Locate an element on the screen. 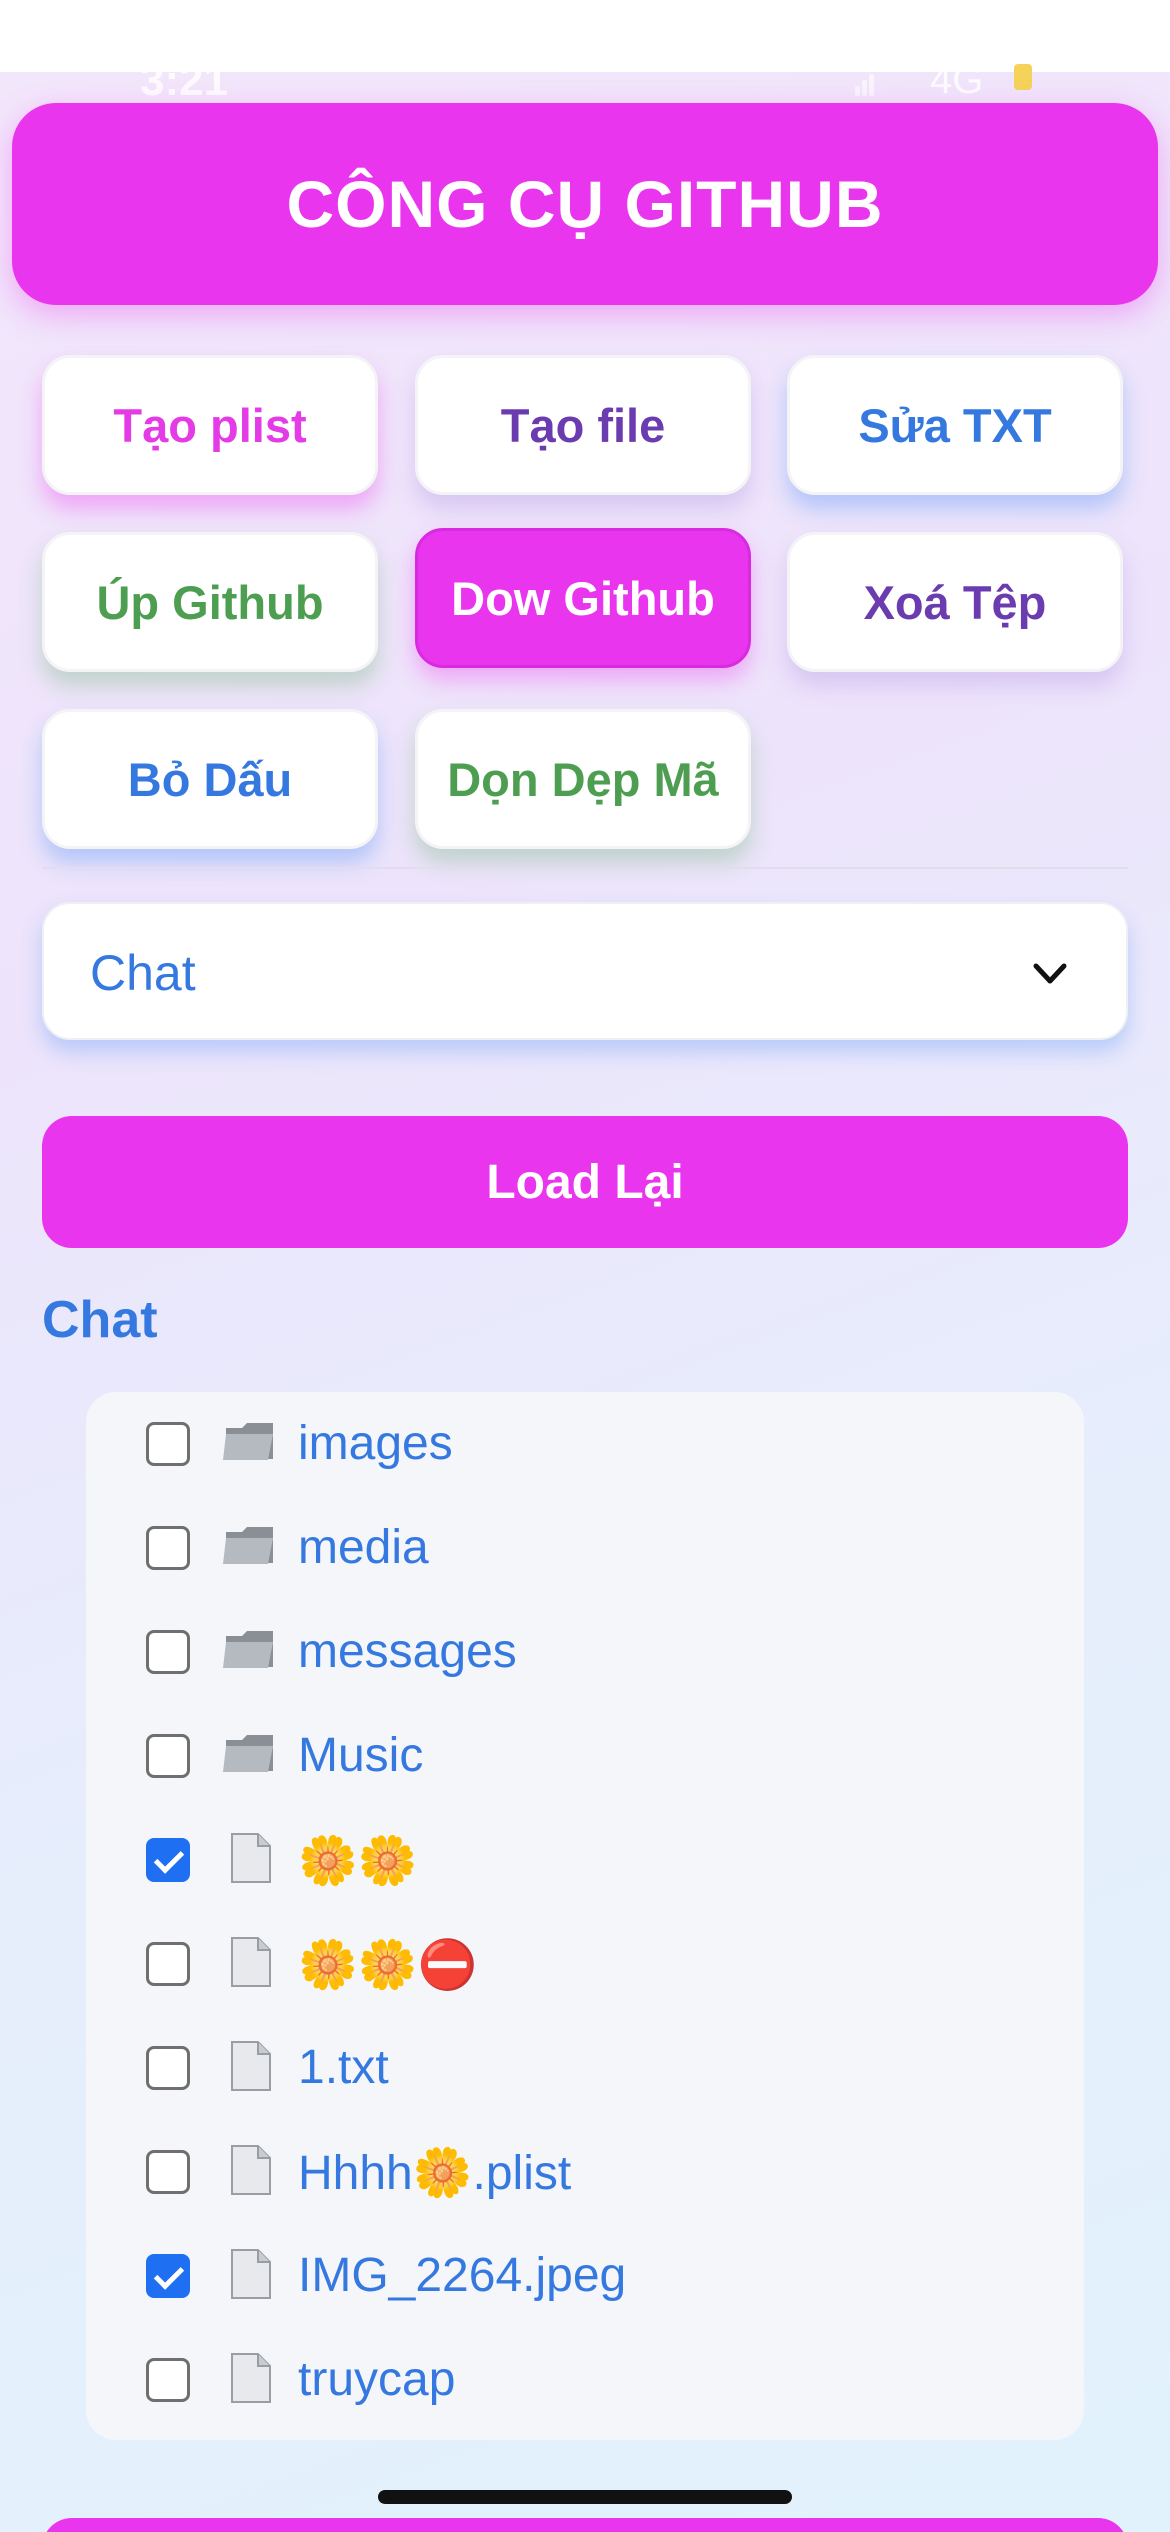 The height and width of the screenshot is (2532, 1170). signal-icon is located at coordinates (867, 79).